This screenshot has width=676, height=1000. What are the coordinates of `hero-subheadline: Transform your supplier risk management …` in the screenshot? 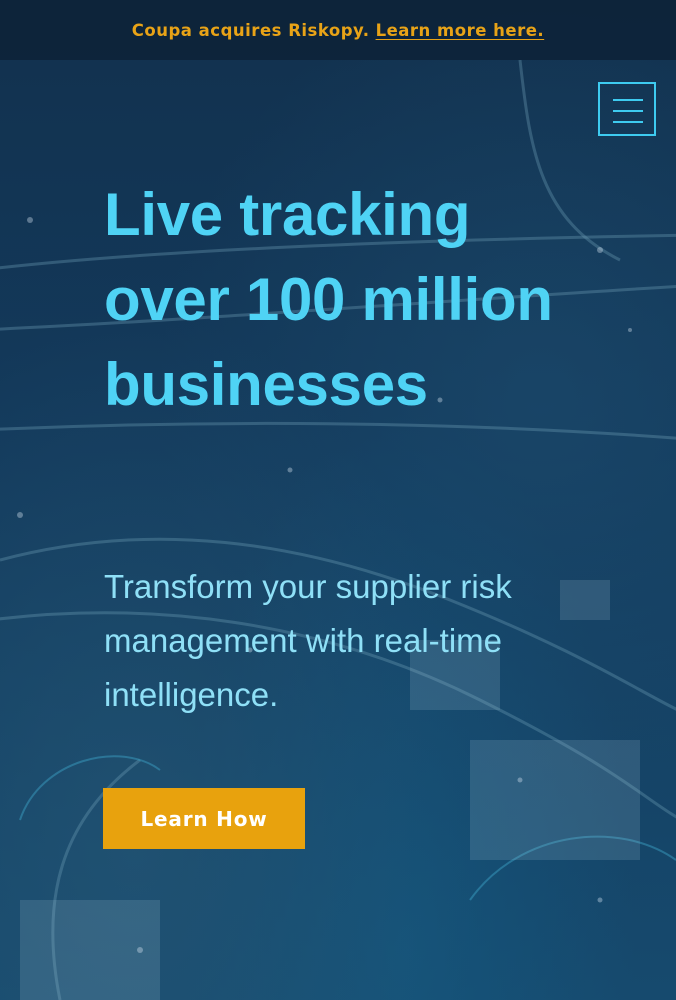 It's located at (308, 640).